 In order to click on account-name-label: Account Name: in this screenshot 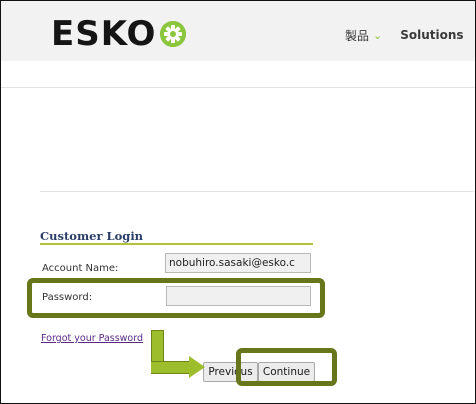, I will do `click(80, 268)`.